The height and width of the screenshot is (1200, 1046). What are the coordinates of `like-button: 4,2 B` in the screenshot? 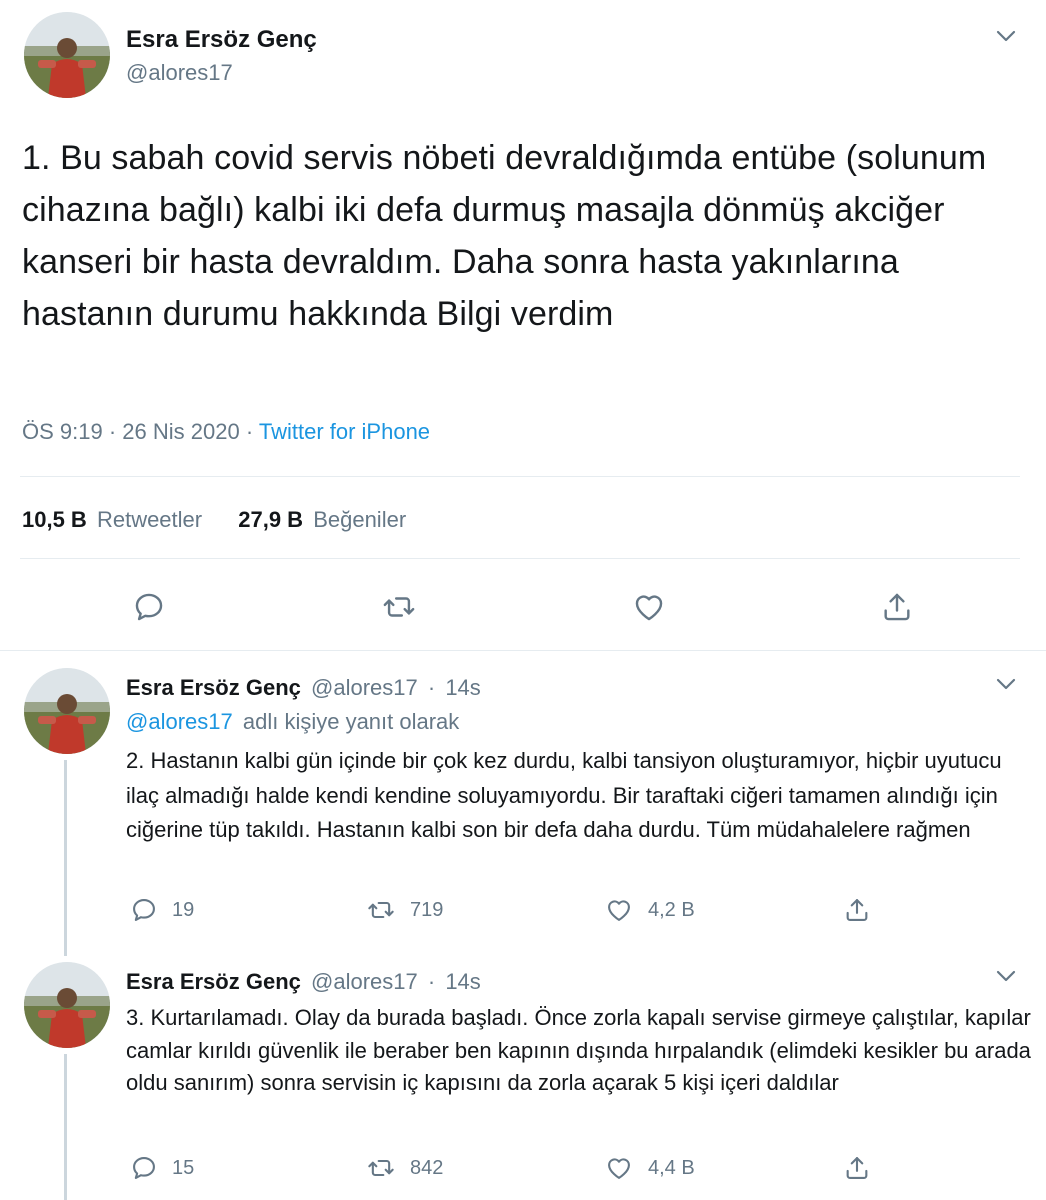 It's located at (649, 910).